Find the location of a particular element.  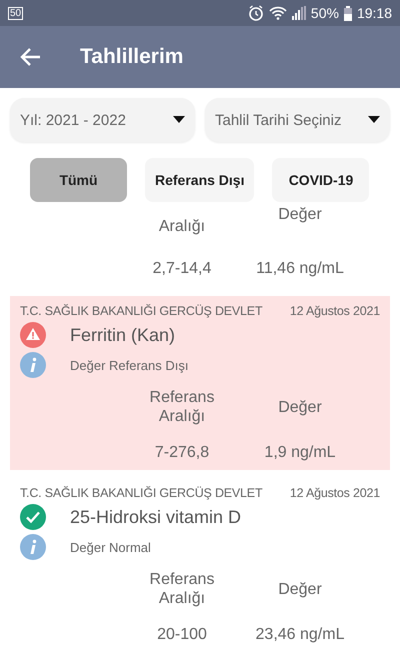

dropdown-field: Tahlil Tarihi Seçiniz is located at coordinates (297, 120).